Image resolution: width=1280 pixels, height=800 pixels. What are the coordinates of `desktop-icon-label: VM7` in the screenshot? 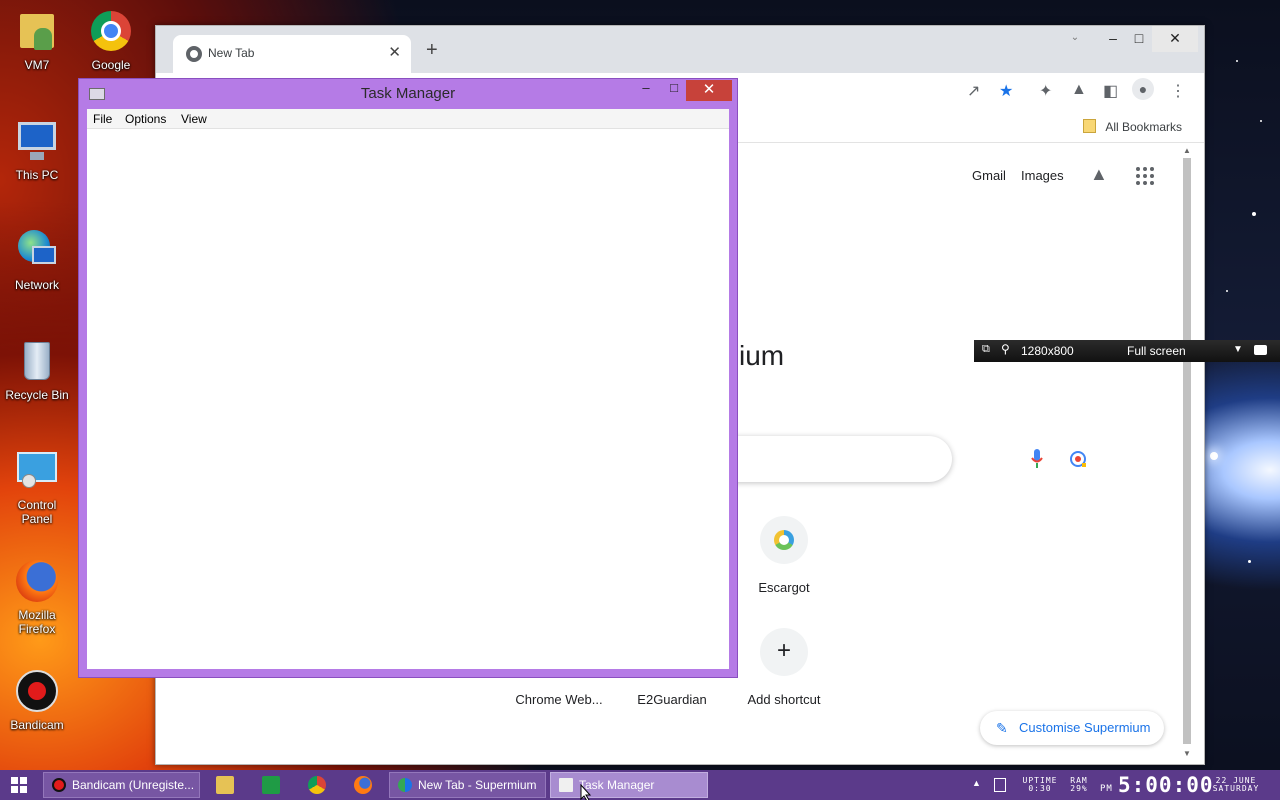 It's located at (37, 65).